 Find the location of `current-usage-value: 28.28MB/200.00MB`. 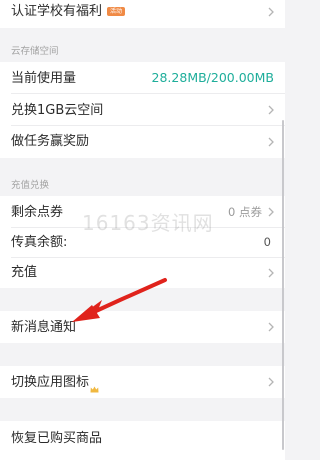

current-usage-value: 28.28MB/200.00MB is located at coordinates (212, 77).